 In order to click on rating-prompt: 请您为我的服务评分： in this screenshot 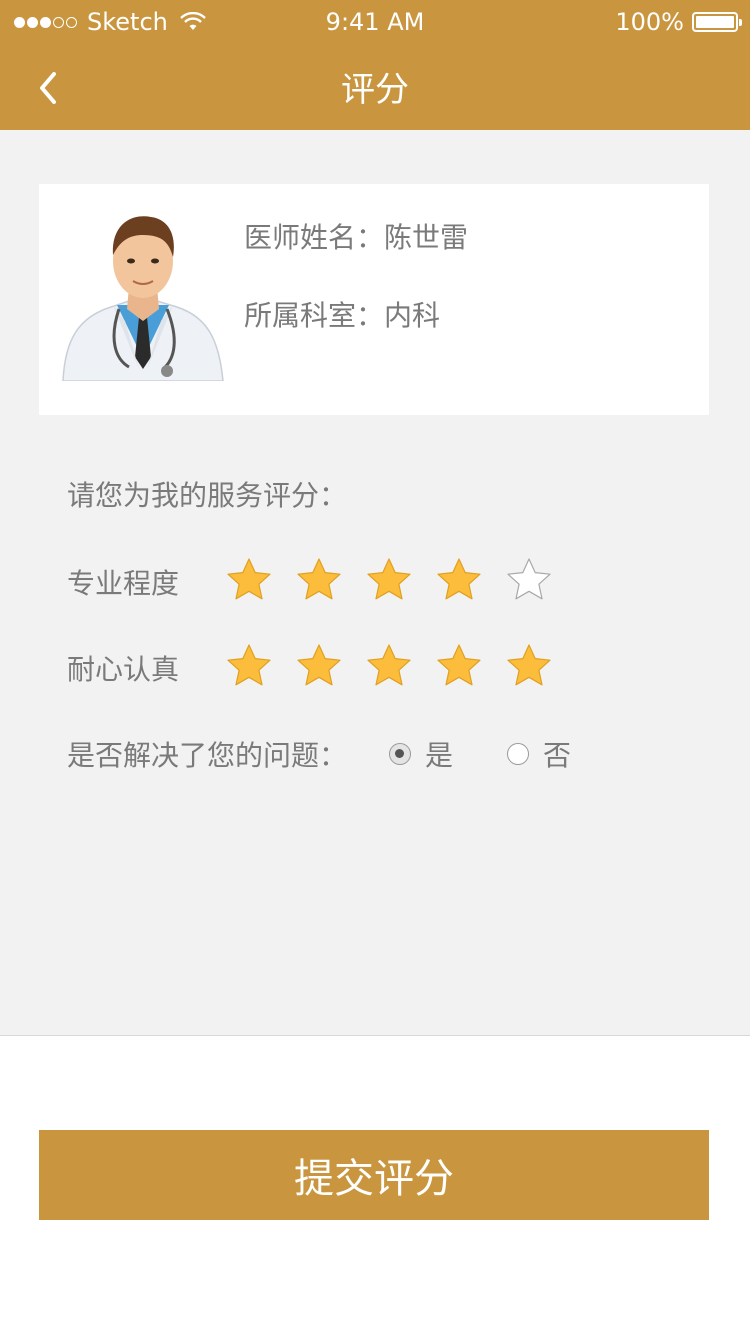, I will do `click(207, 495)`.